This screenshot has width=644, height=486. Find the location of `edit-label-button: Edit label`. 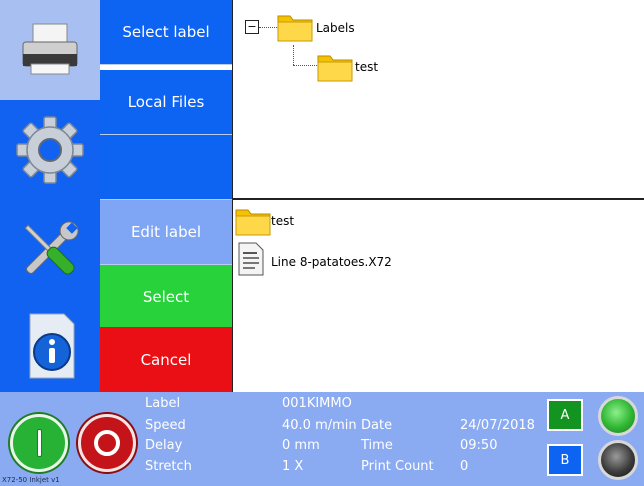

edit-label-button: Edit label is located at coordinates (166, 232).